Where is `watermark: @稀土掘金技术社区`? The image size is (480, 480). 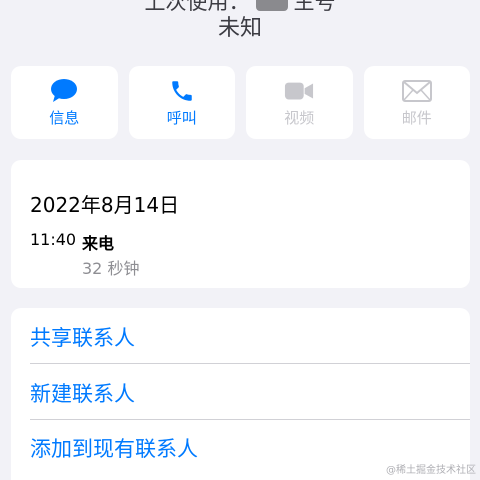
watermark: @稀土掘金技术社区 is located at coordinates (431, 470).